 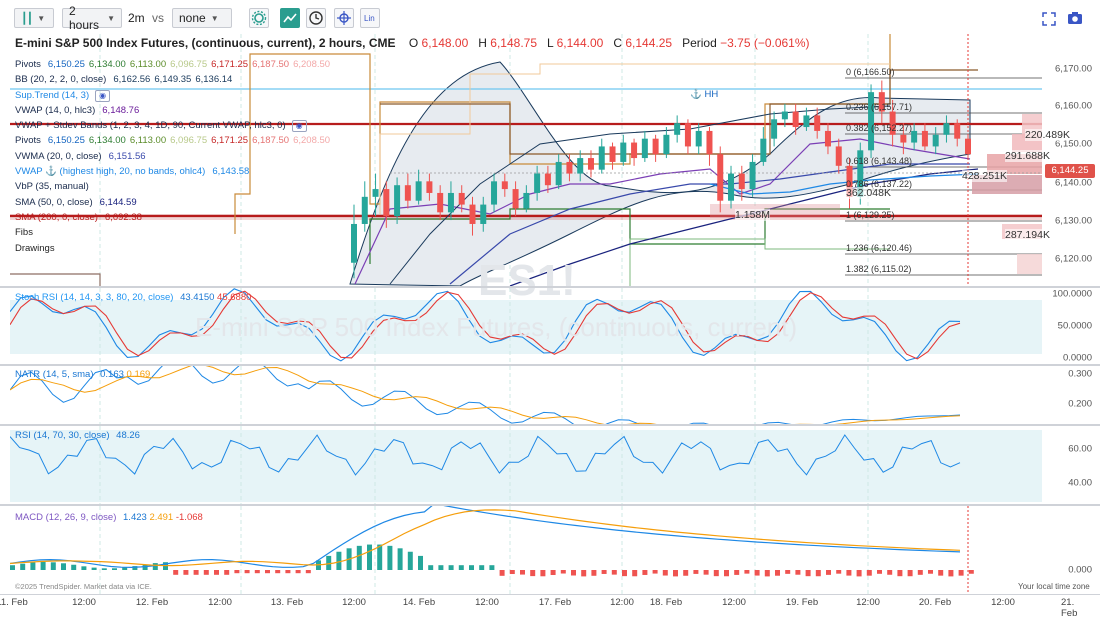 What do you see at coordinates (1071, 550) in the screenshot?
I see `macd-axis: 0.000` at bounding box center [1071, 550].